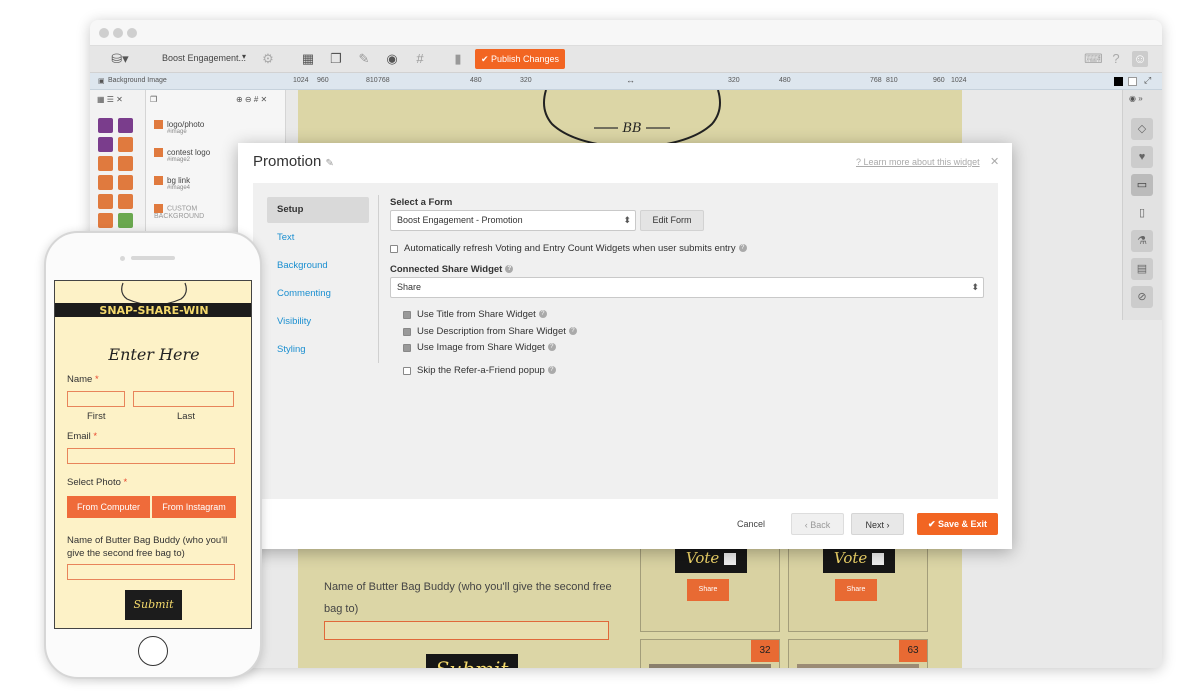  I want to click on layer-item: CUSTOM BACKGROUND, so click(194, 212).